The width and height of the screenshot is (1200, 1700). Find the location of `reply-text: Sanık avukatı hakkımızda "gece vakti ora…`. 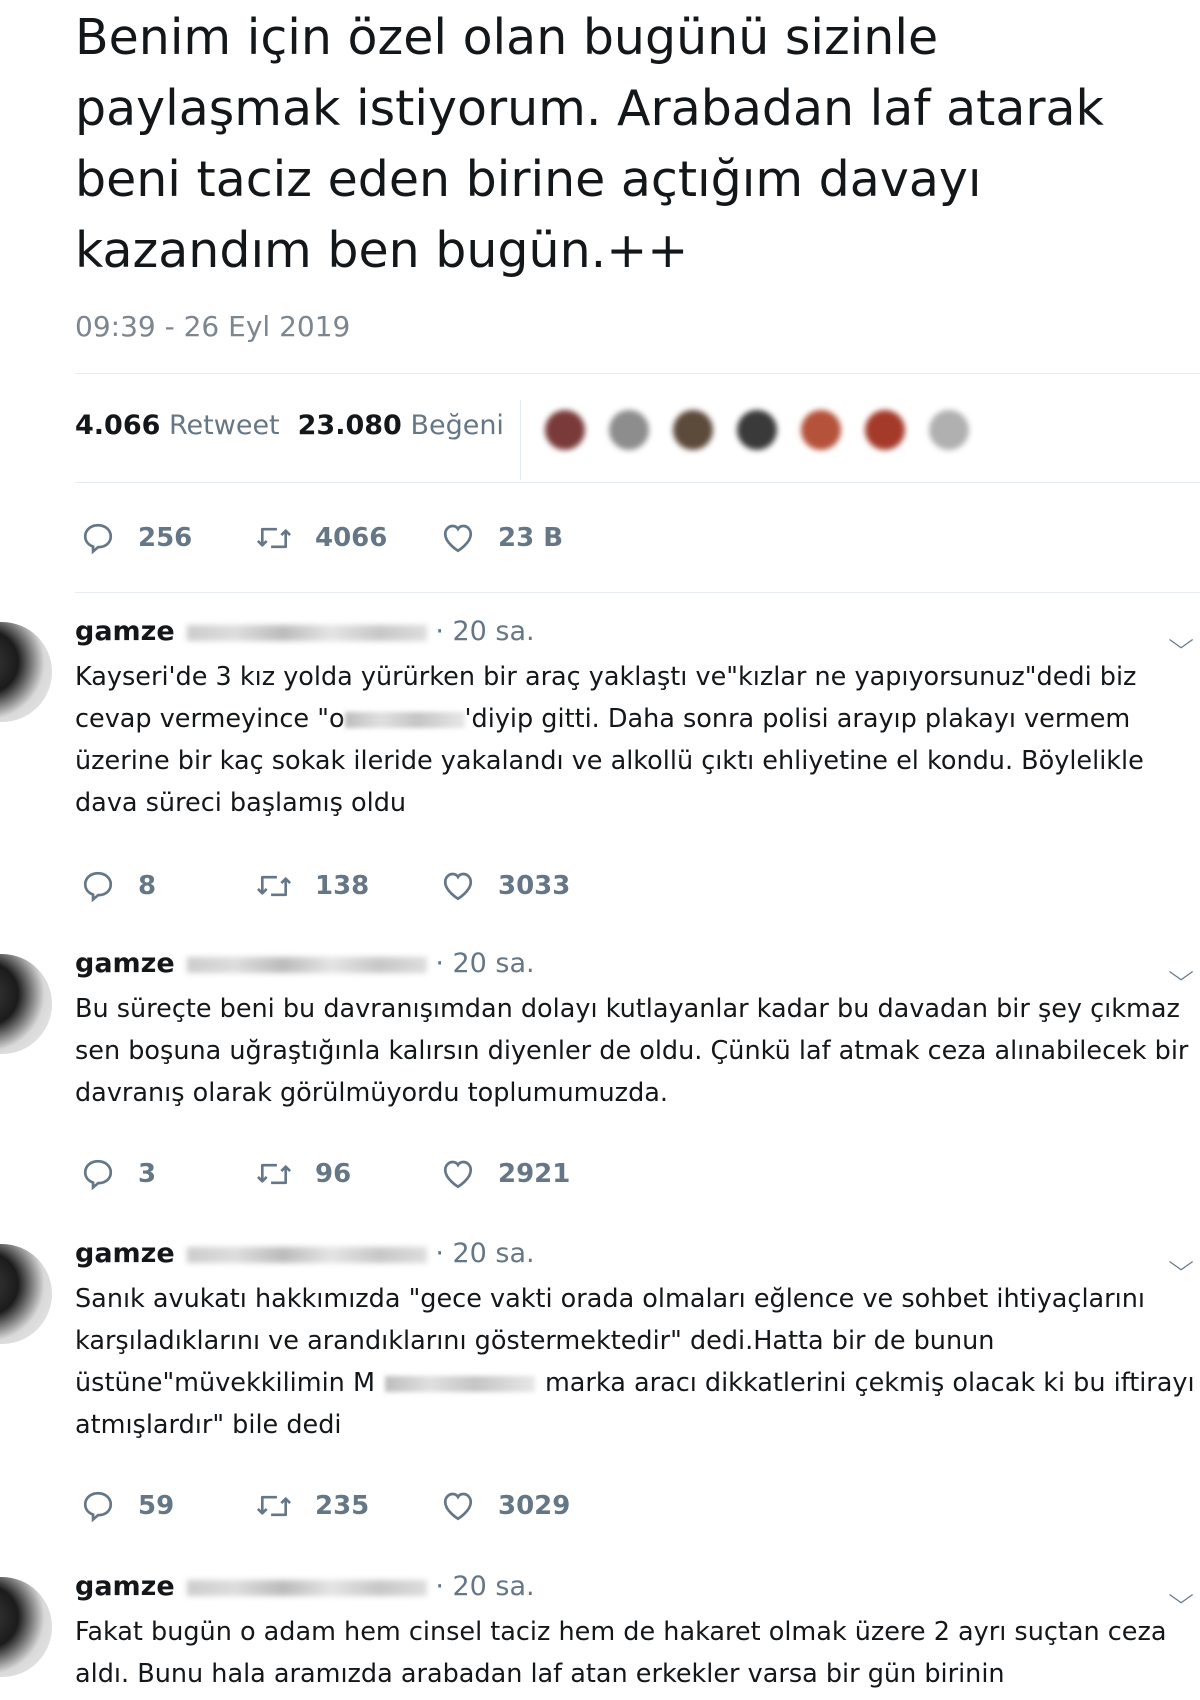

reply-text: Sanık avukatı hakkımızda "gece vakti ora… is located at coordinates (635, 1362).